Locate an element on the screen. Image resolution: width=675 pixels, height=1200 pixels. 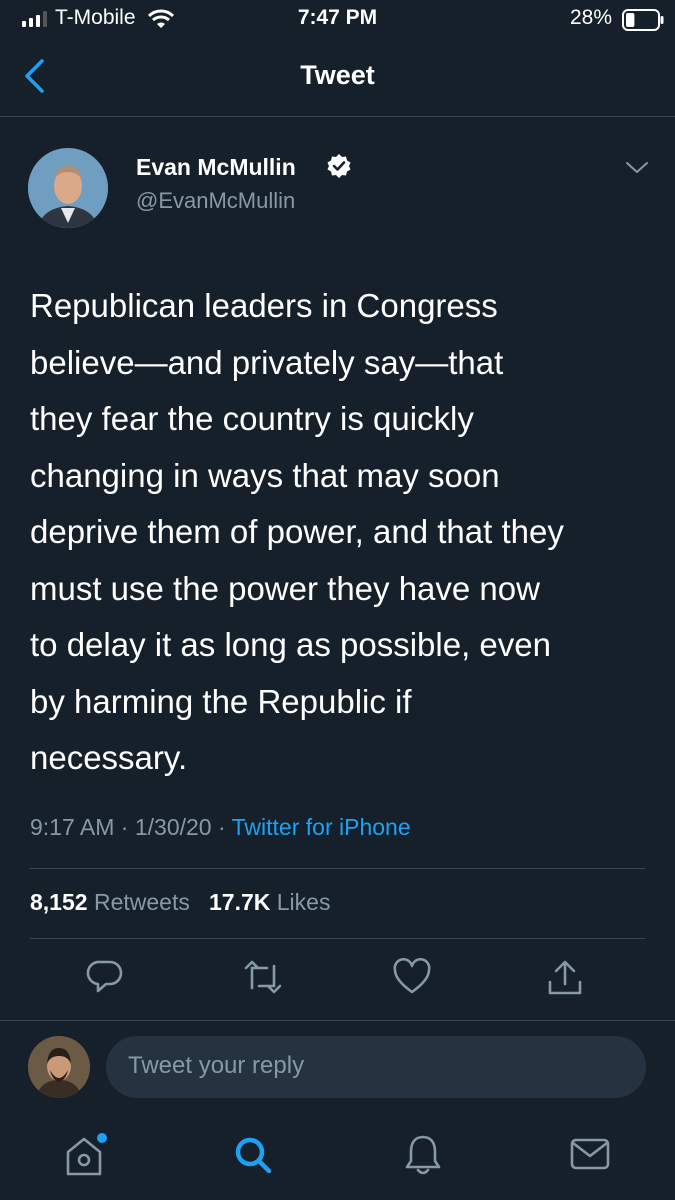
tweet-source-link: Twitter for iPhone is located at coordinates (321, 827).